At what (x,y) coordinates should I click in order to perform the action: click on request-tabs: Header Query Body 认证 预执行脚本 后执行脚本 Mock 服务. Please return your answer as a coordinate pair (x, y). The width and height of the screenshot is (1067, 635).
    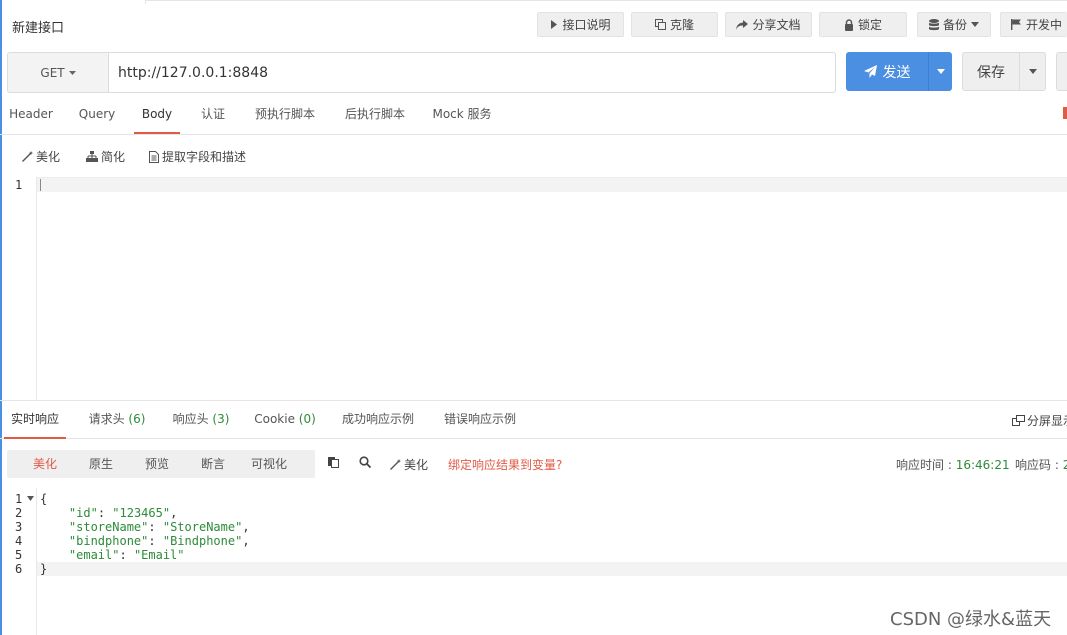
    Looking at the image, I should click on (533, 116).